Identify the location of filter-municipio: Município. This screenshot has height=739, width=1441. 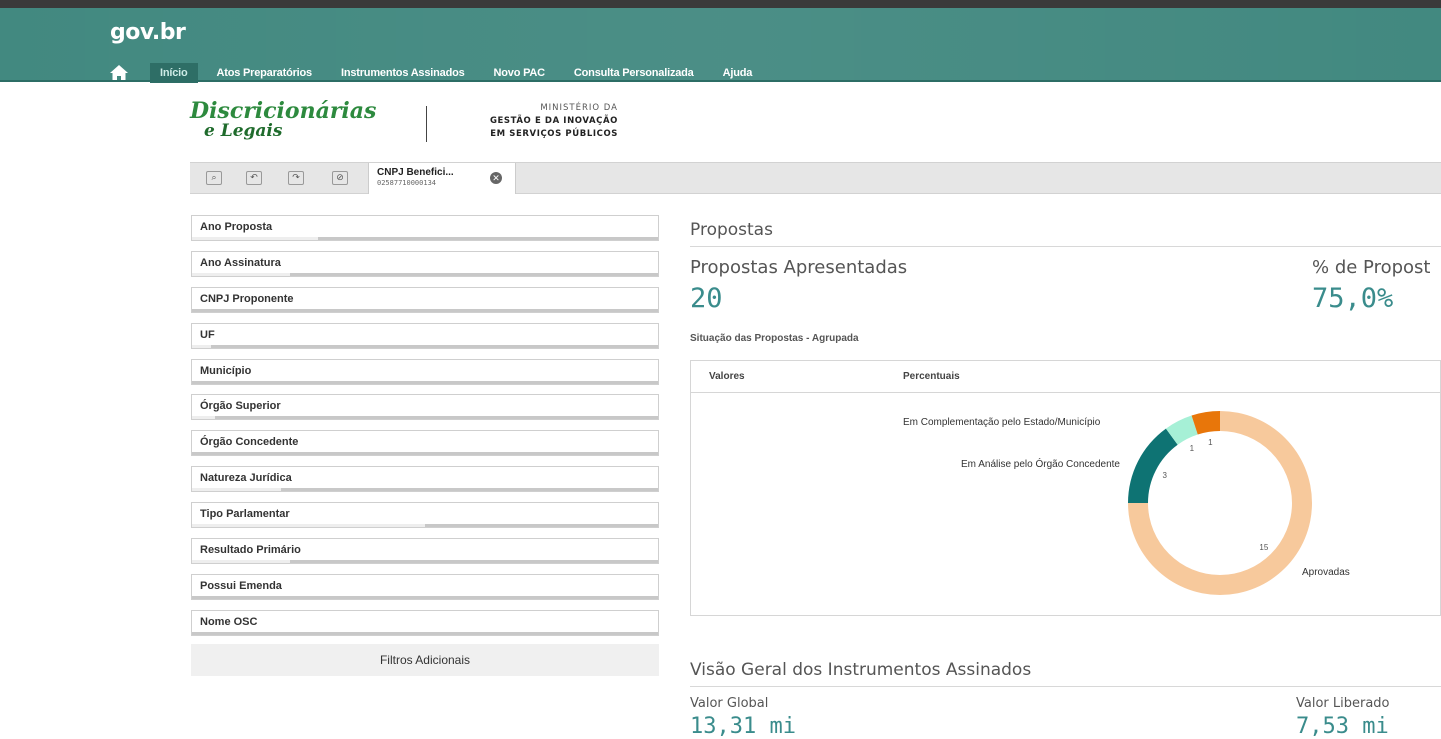
(425, 371).